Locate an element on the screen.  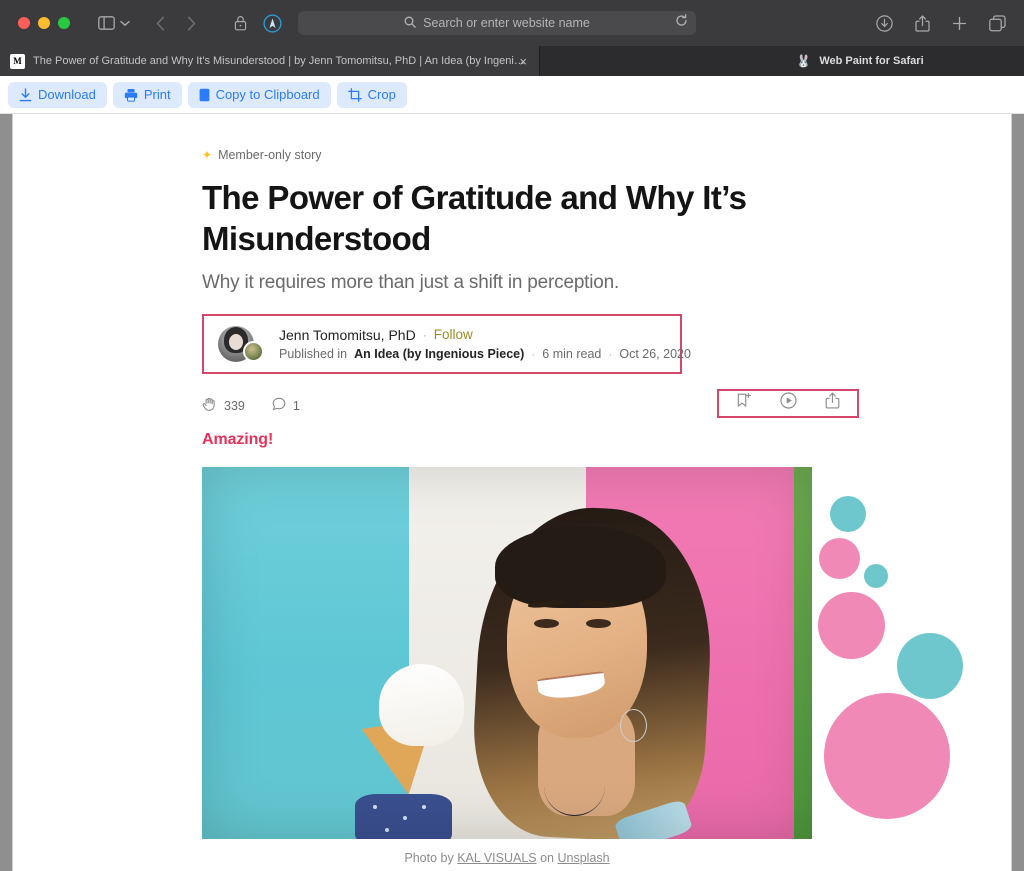
web-paint-extension-icon is located at coordinates (272, 23).